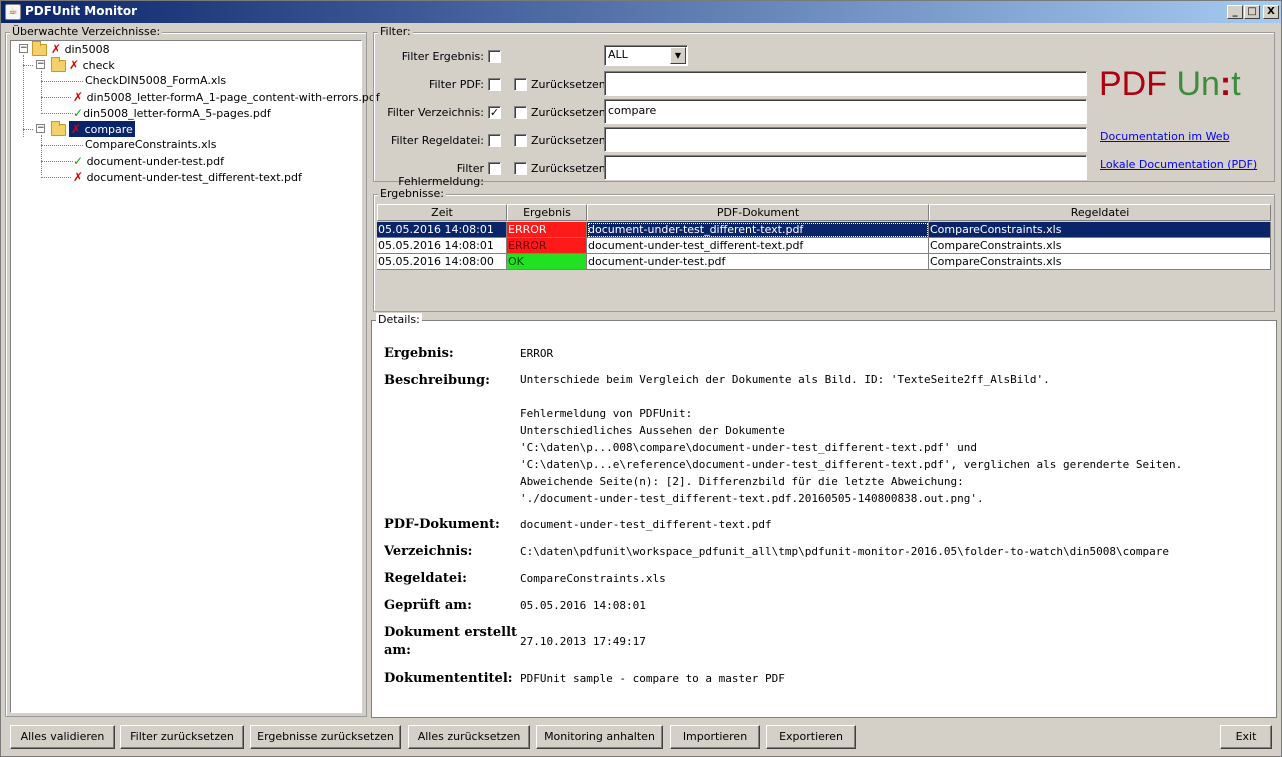 This screenshot has height=757, width=1282. I want to click on filter-verzeichnis-checkbox: ✓, so click(494, 112).